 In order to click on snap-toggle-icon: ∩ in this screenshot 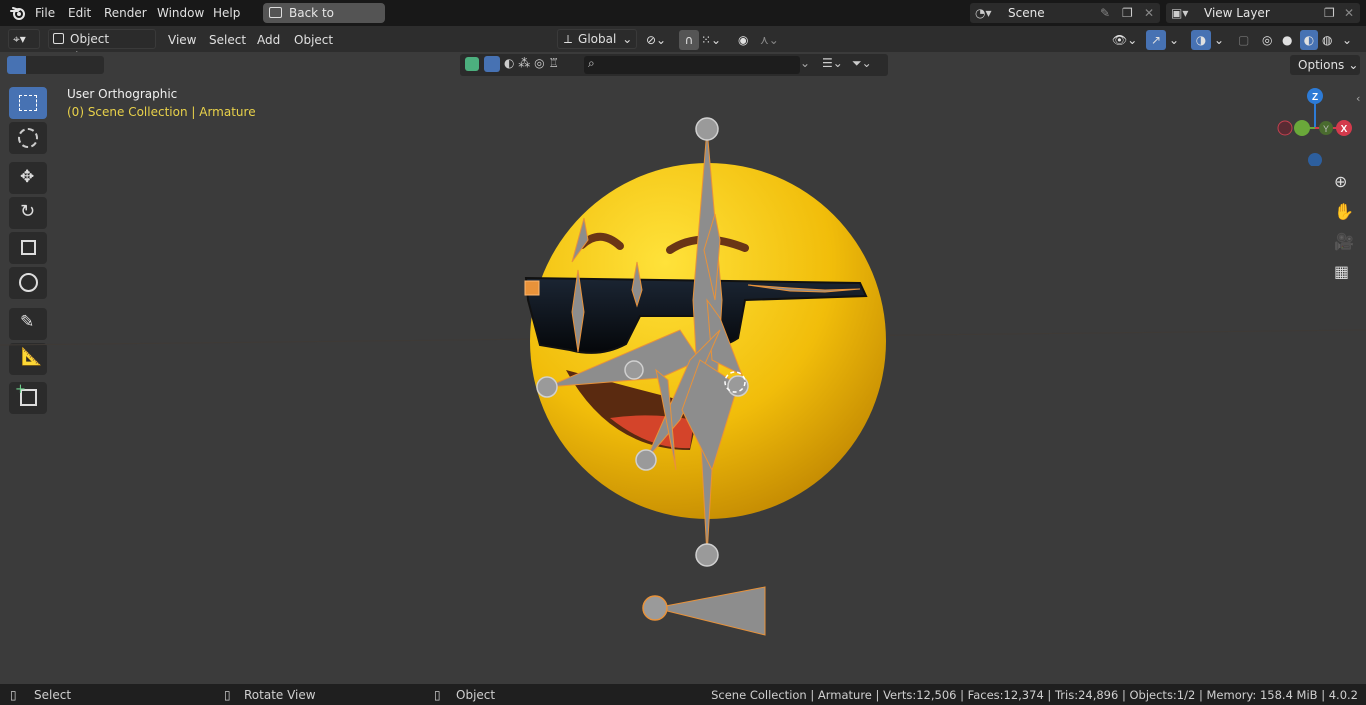, I will do `click(689, 40)`.